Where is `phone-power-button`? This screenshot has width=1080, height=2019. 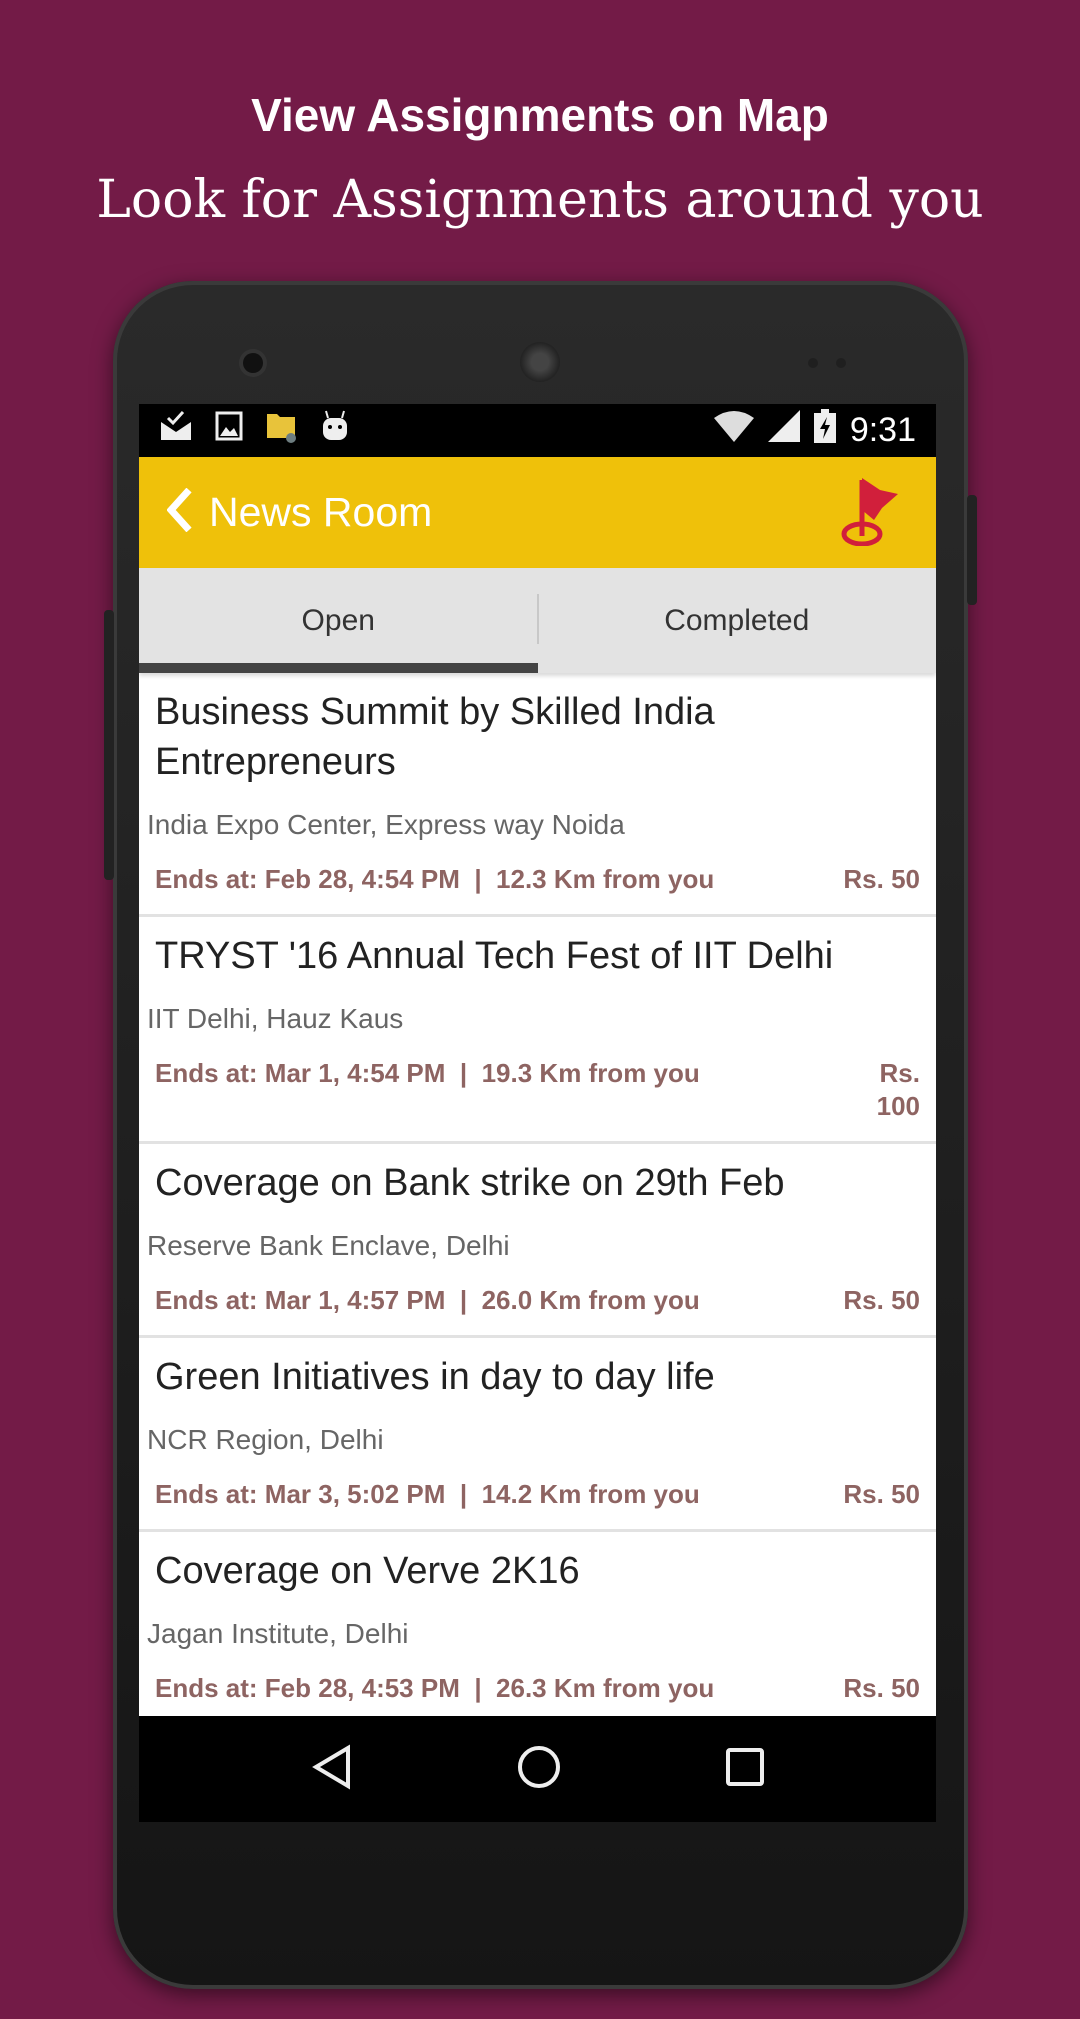 phone-power-button is located at coordinates (972, 550).